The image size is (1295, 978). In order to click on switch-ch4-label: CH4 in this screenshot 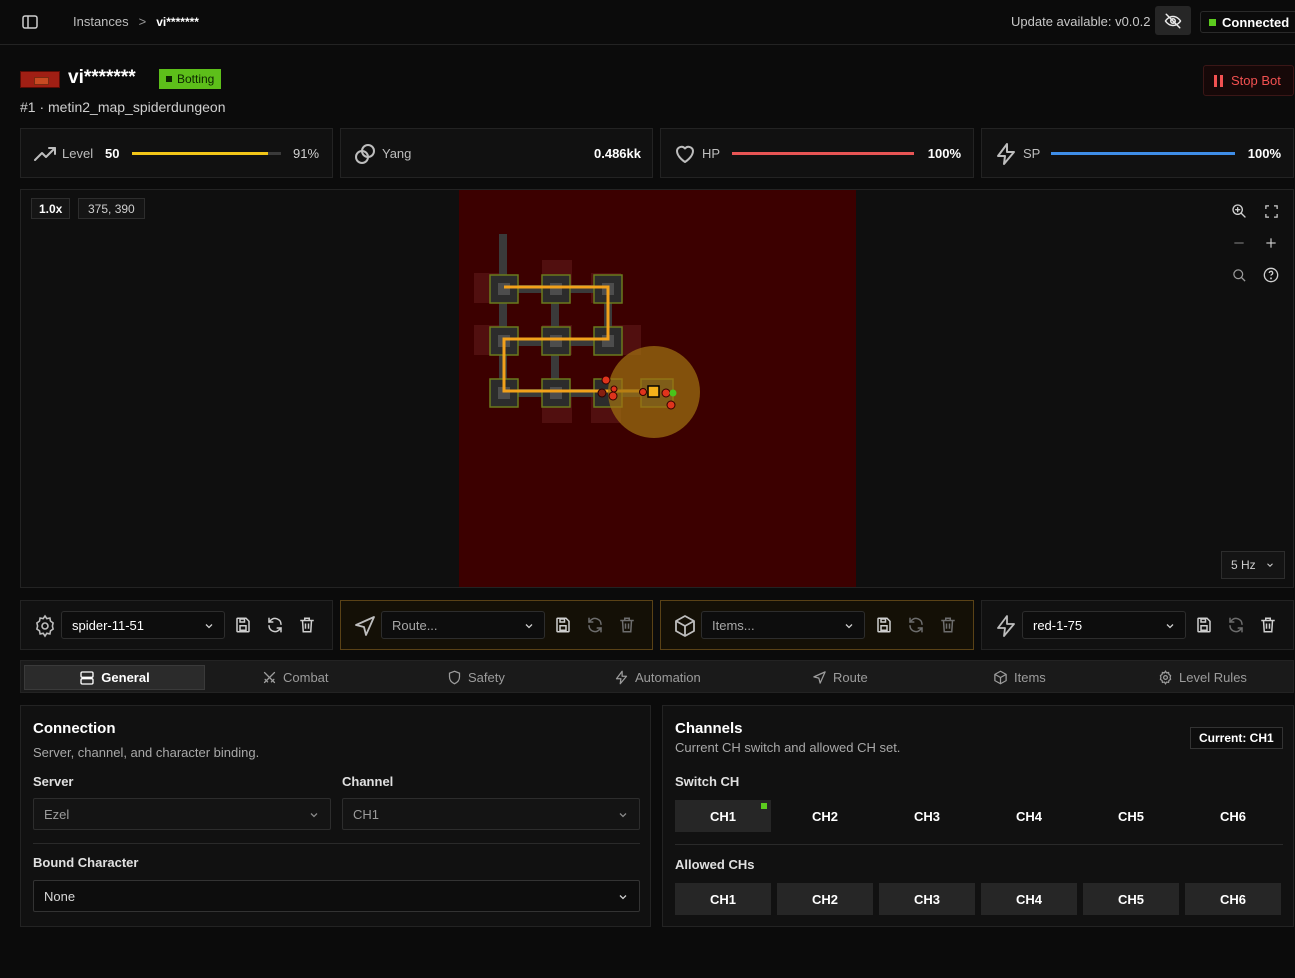, I will do `click(1028, 816)`.